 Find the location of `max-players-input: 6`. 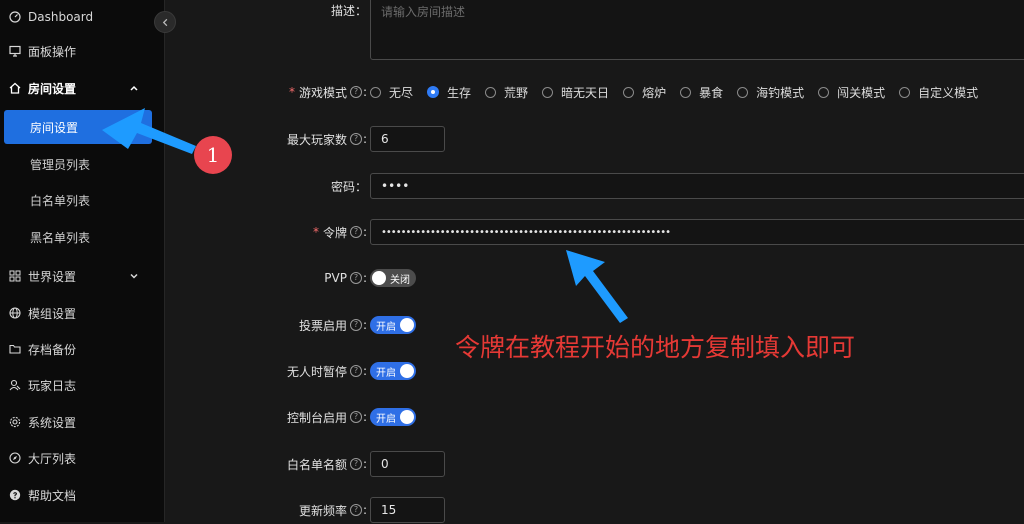

max-players-input: 6 is located at coordinates (407, 139).